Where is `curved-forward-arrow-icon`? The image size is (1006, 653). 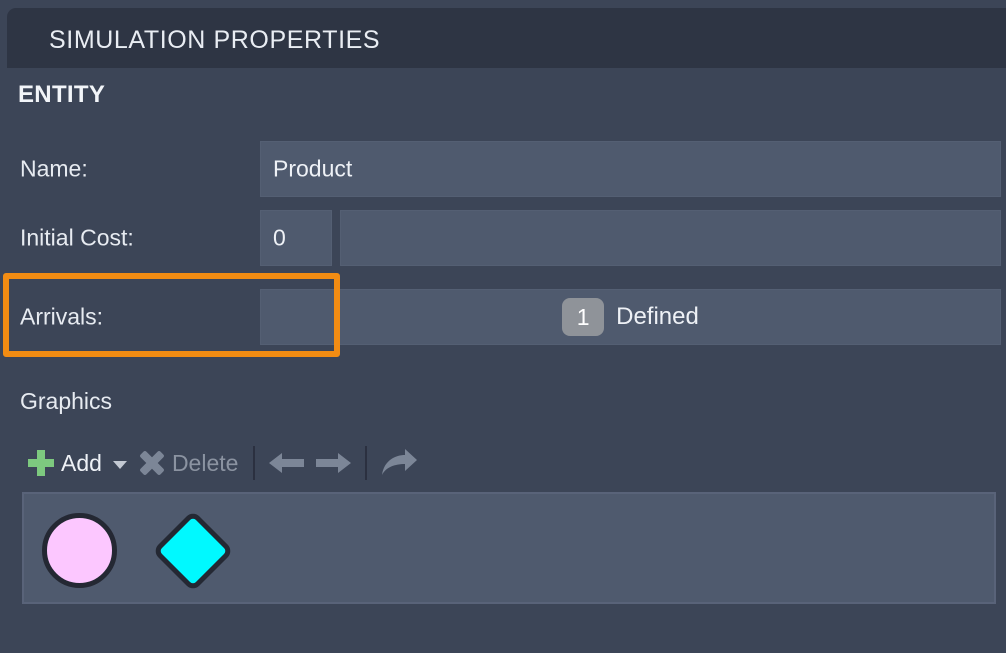 curved-forward-arrow-icon is located at coordinates (400, 462).